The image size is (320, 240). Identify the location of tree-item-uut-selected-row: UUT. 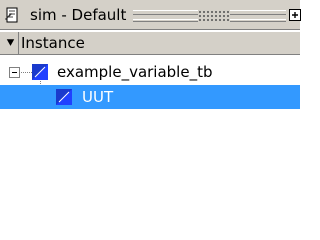
(150, 97).